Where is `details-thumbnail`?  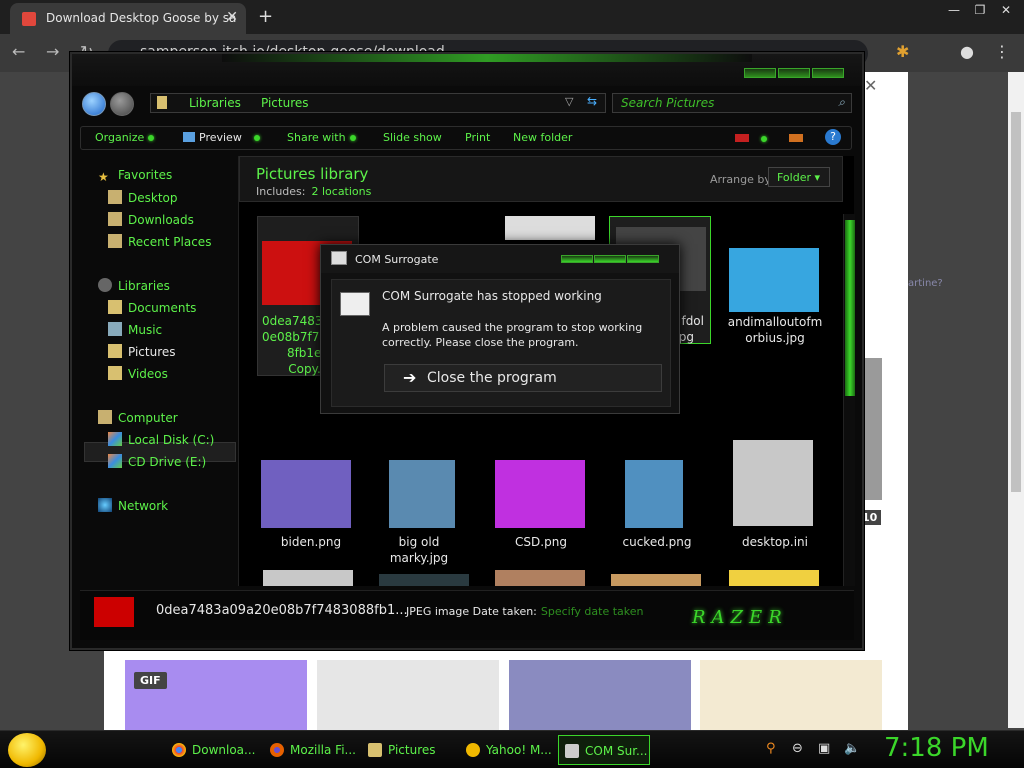
details-thumbnail is located at coordinates (114, 612).